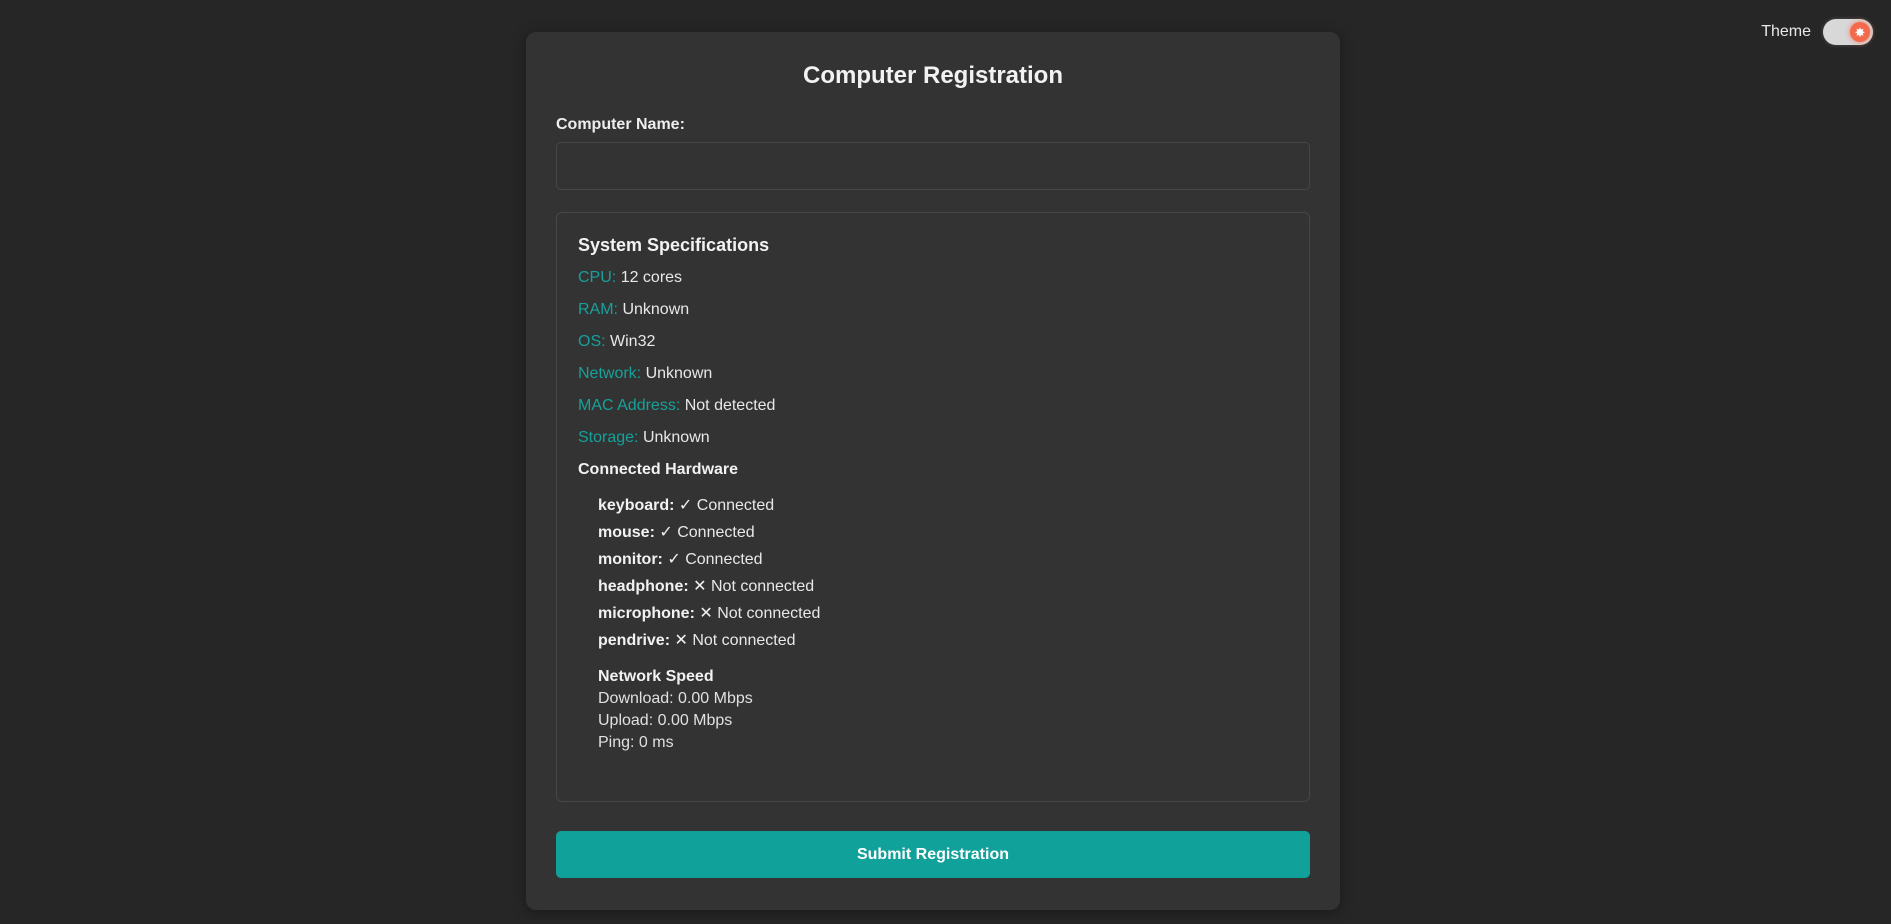  I want to click on spec-value: Not detected, so click(730, 405).